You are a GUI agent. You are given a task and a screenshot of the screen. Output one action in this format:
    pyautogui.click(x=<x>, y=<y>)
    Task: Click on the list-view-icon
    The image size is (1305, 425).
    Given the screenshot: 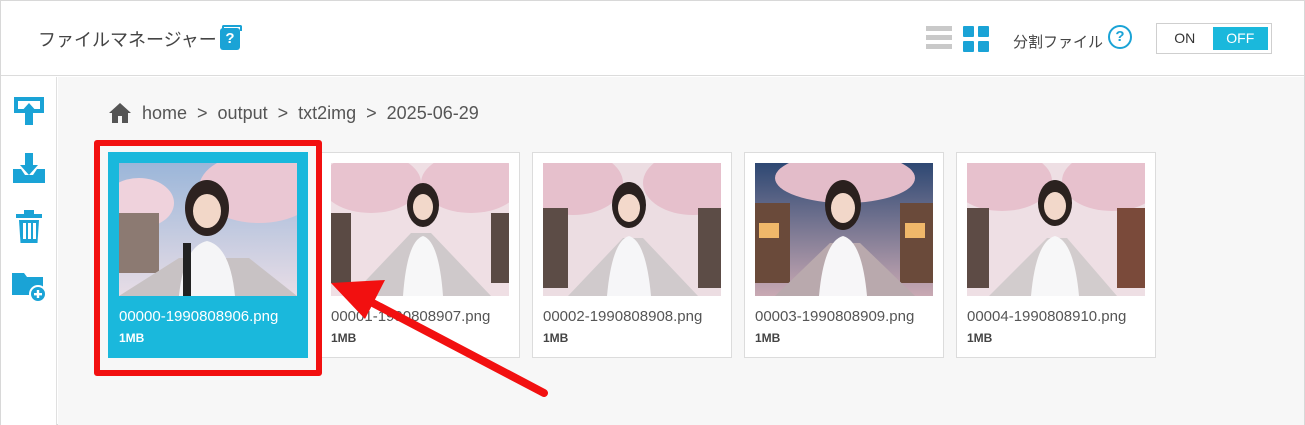 What is the action you would take?
    pyautogui.click(x=939, y=39)
    